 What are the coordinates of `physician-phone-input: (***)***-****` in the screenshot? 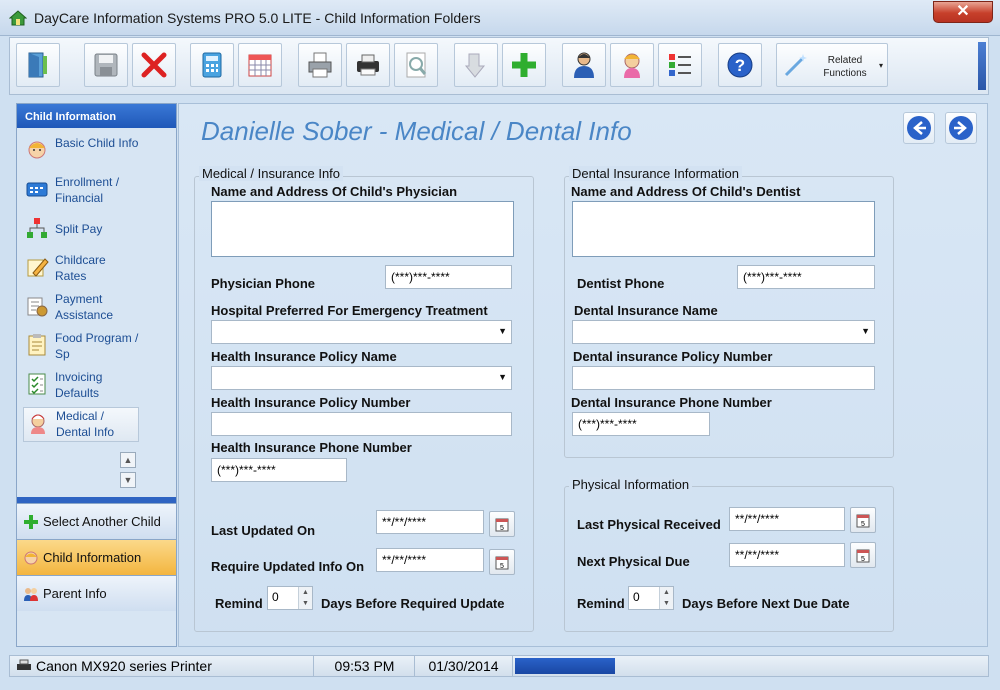 It's located at (448, 277).